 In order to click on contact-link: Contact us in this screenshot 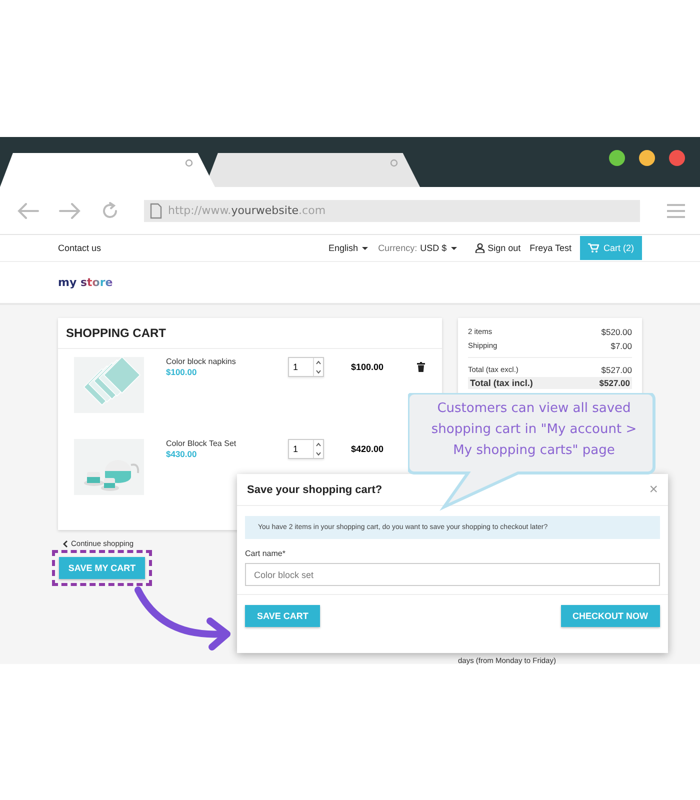, I will do `click(80, 248)`.